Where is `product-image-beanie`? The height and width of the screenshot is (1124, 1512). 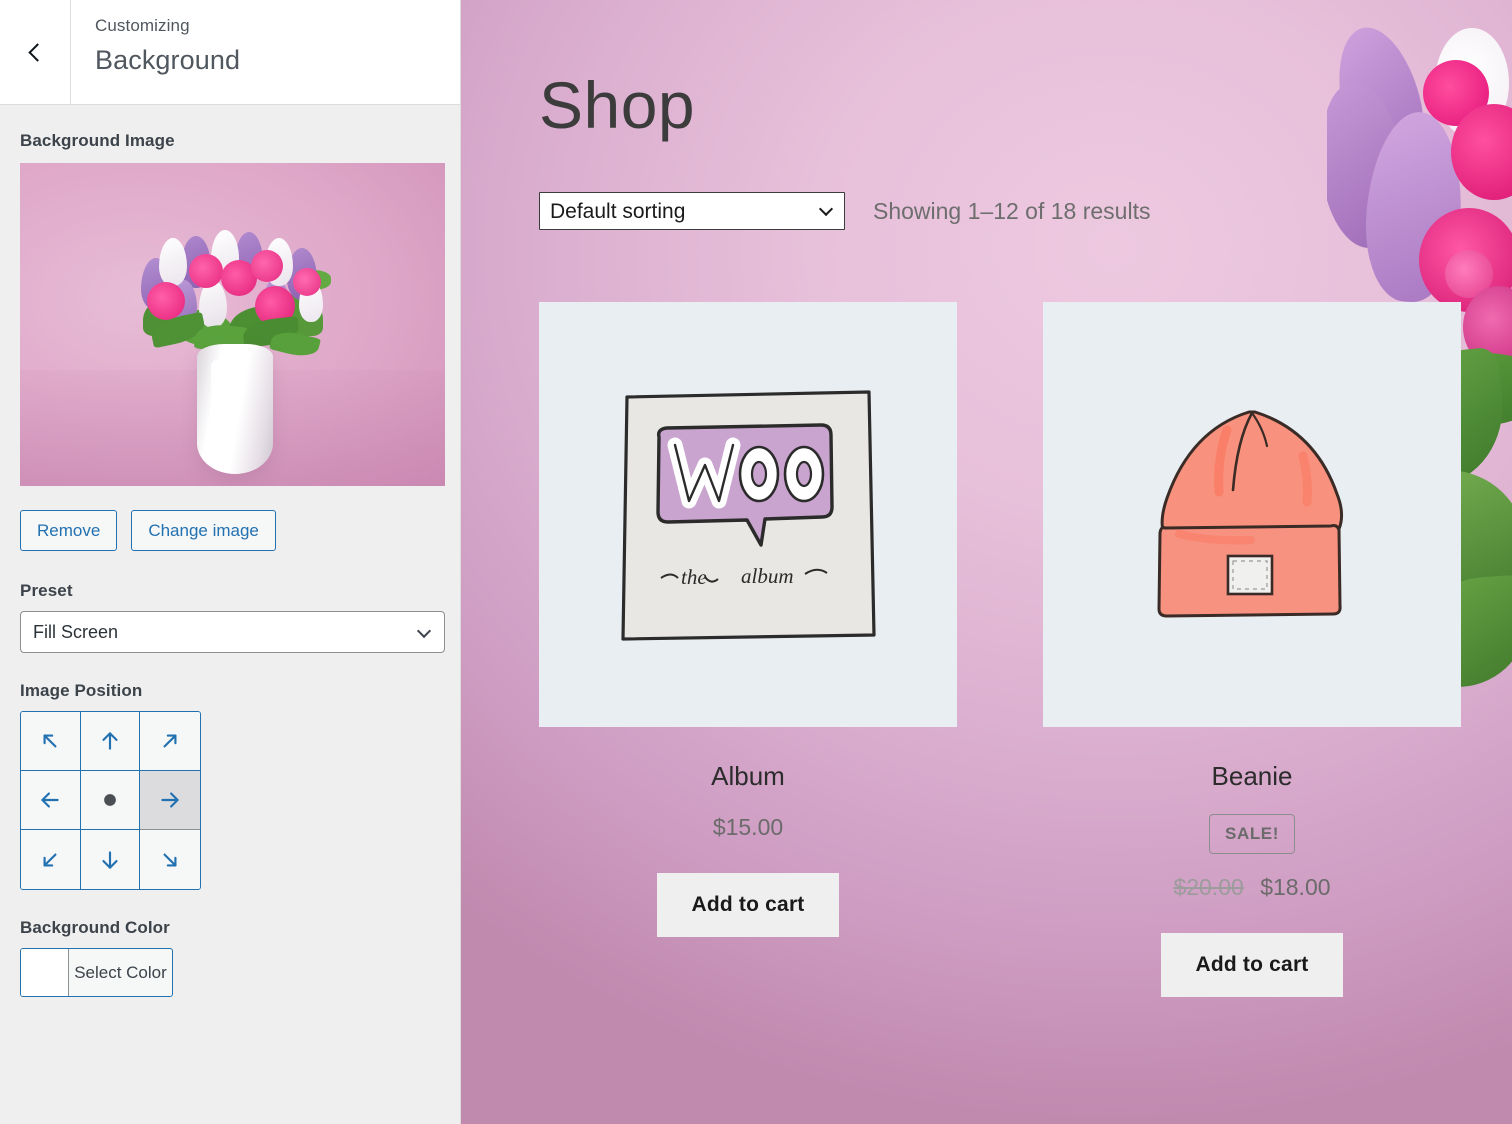 product-image-beanie is located at coordinates (1252, 514).